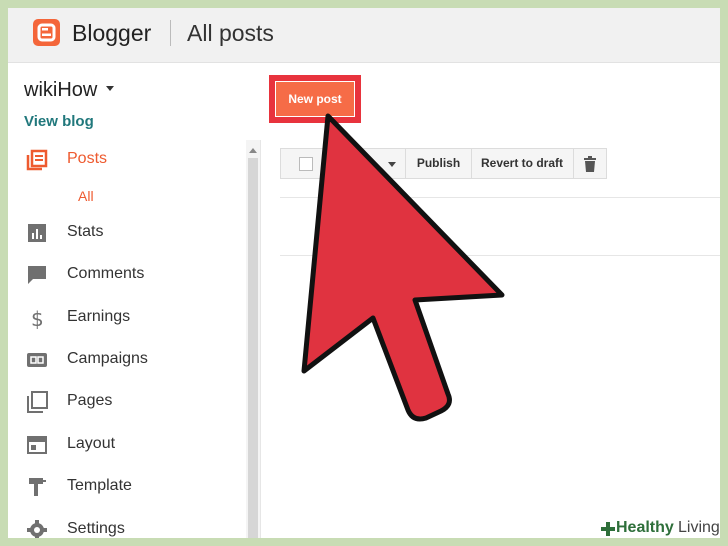 Image resolution: width=728 pixels, height=546 pixels. Describe the element at coordinates (60, 90) in the screenshot. I see `blog-selector: wikiHow` at that location.